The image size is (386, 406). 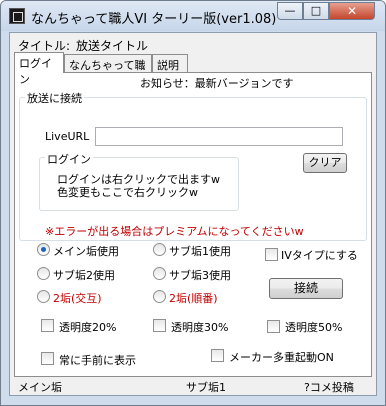 I want to click on connect-group-label: 放送に接続, so click(x=54, y=98).